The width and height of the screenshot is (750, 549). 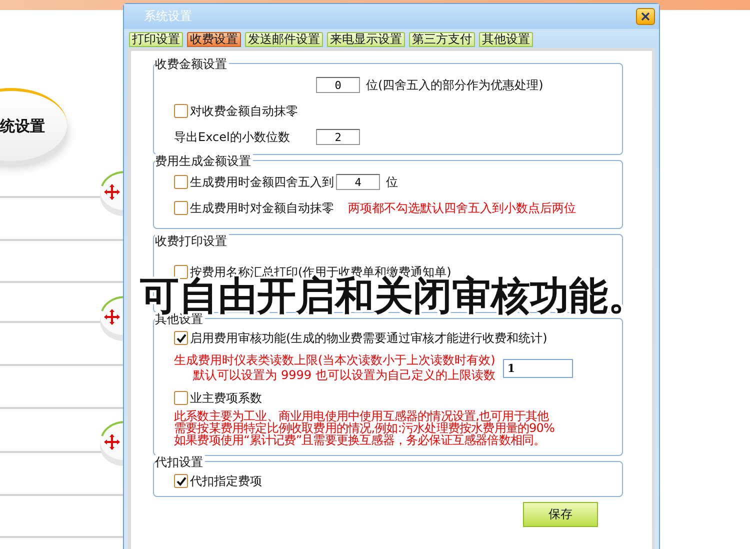 What do you see at coordinates (204, 161) in the screenshot?
I see `group-title: 费用生成金额设置` at bounding box center [204, 161].